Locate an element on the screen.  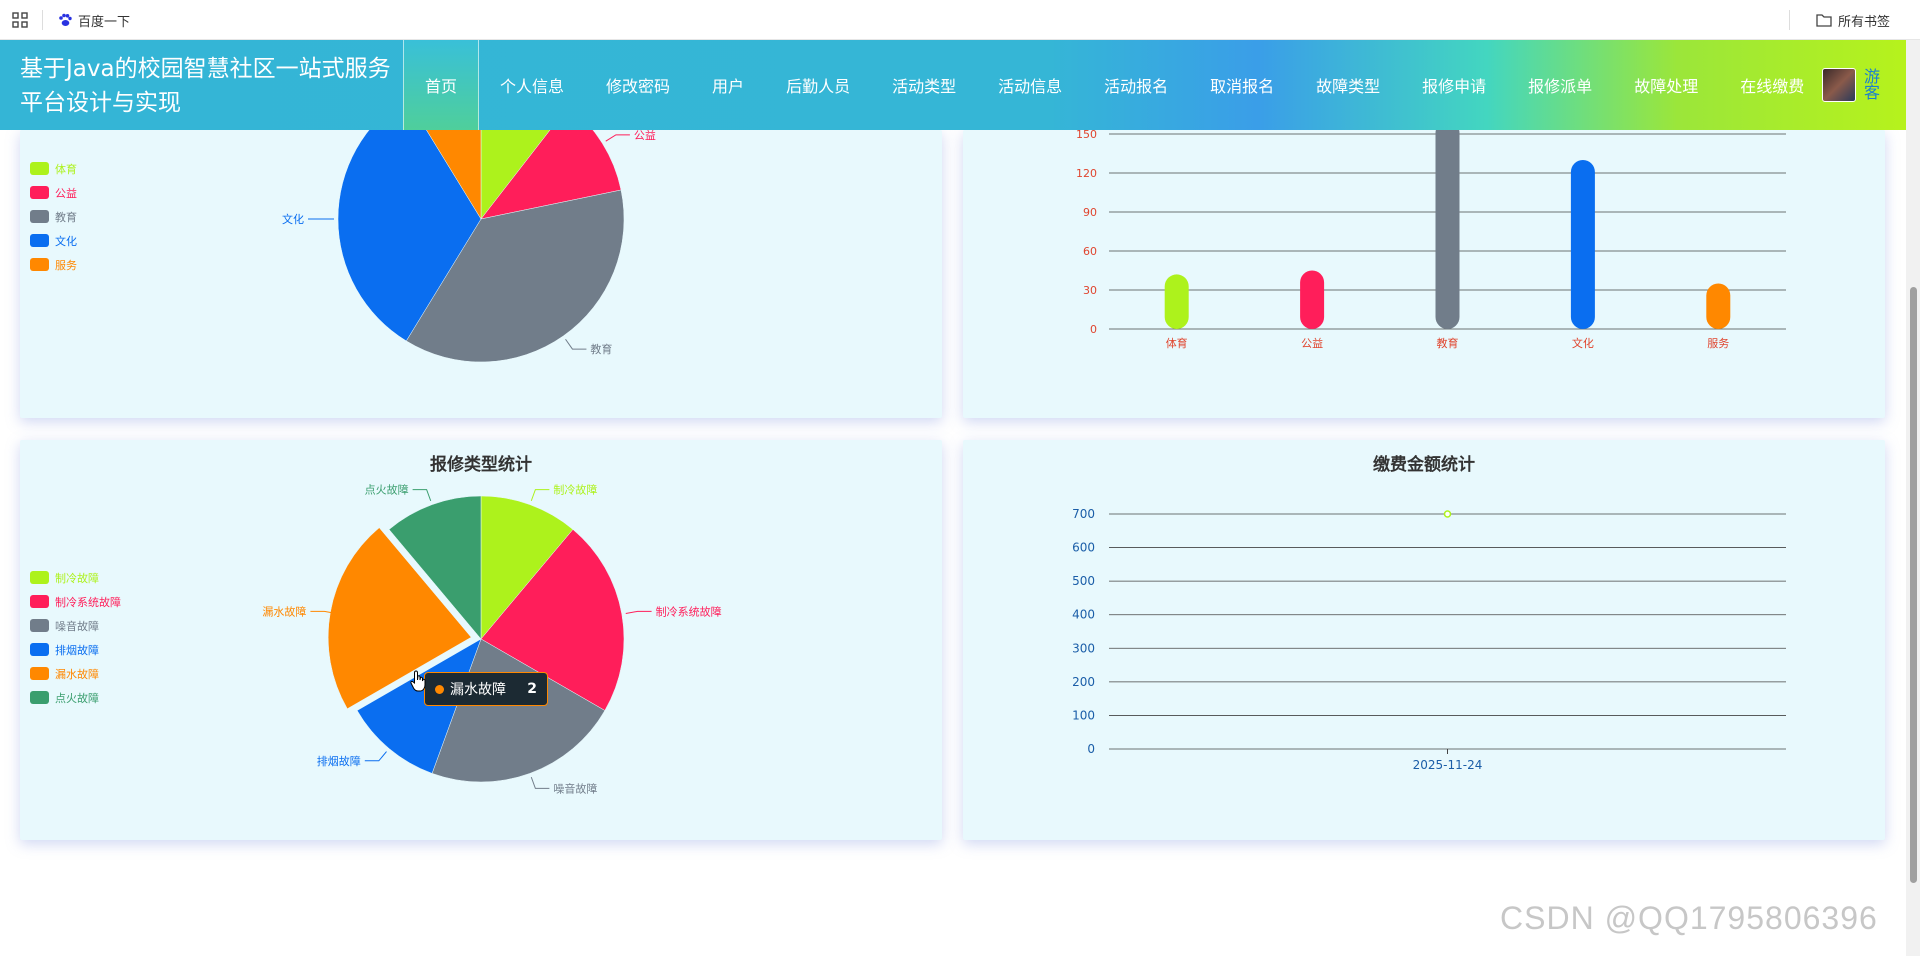
nav-item-activity-info: 活动信息 is located at coordinates (1030, 85).